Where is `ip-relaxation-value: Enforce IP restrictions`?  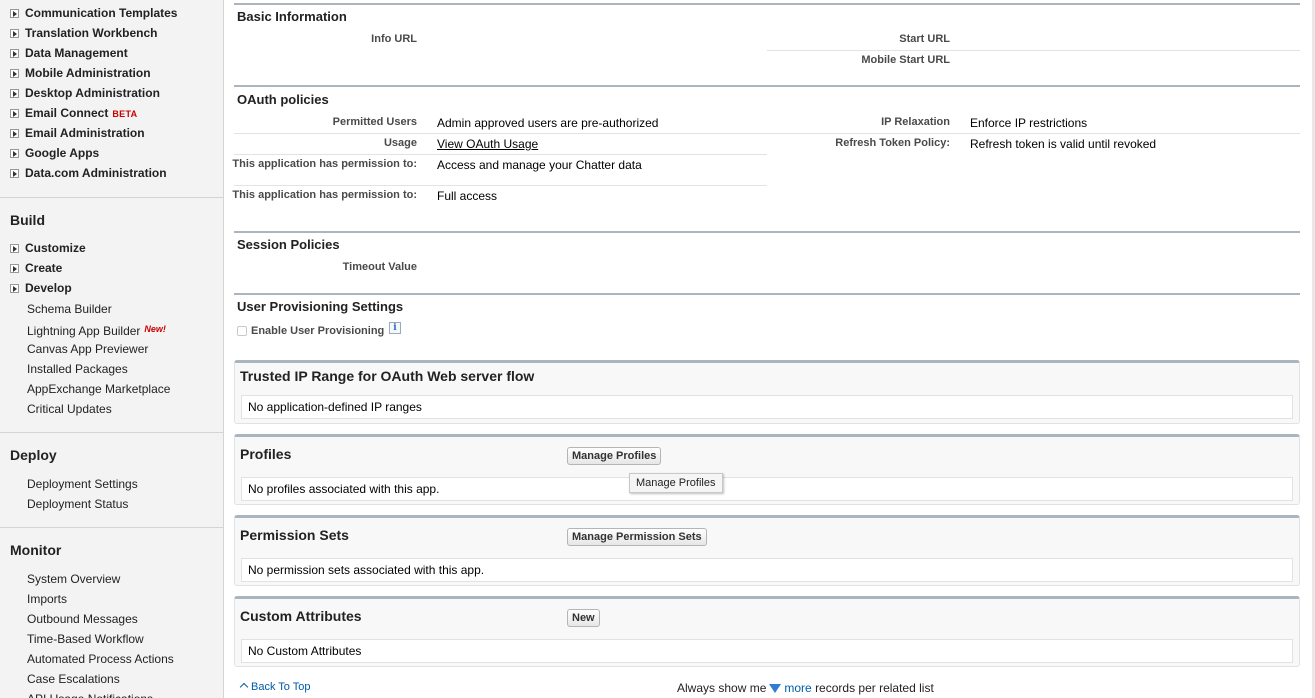 ip-relaxation-value: Enforce IP restrictions is located at coordinates (1029, 123).